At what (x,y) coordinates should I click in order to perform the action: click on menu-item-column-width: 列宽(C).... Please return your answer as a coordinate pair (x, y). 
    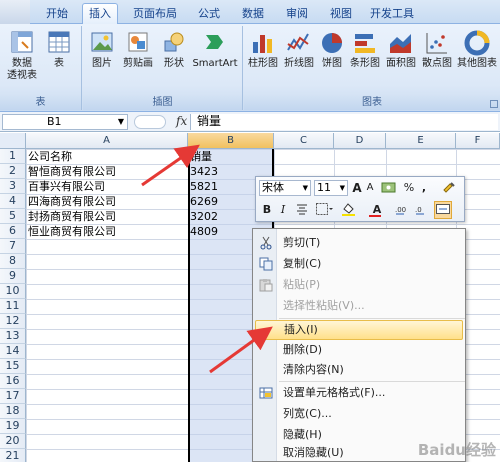
    Looking at the image, I should click on (359, 414).